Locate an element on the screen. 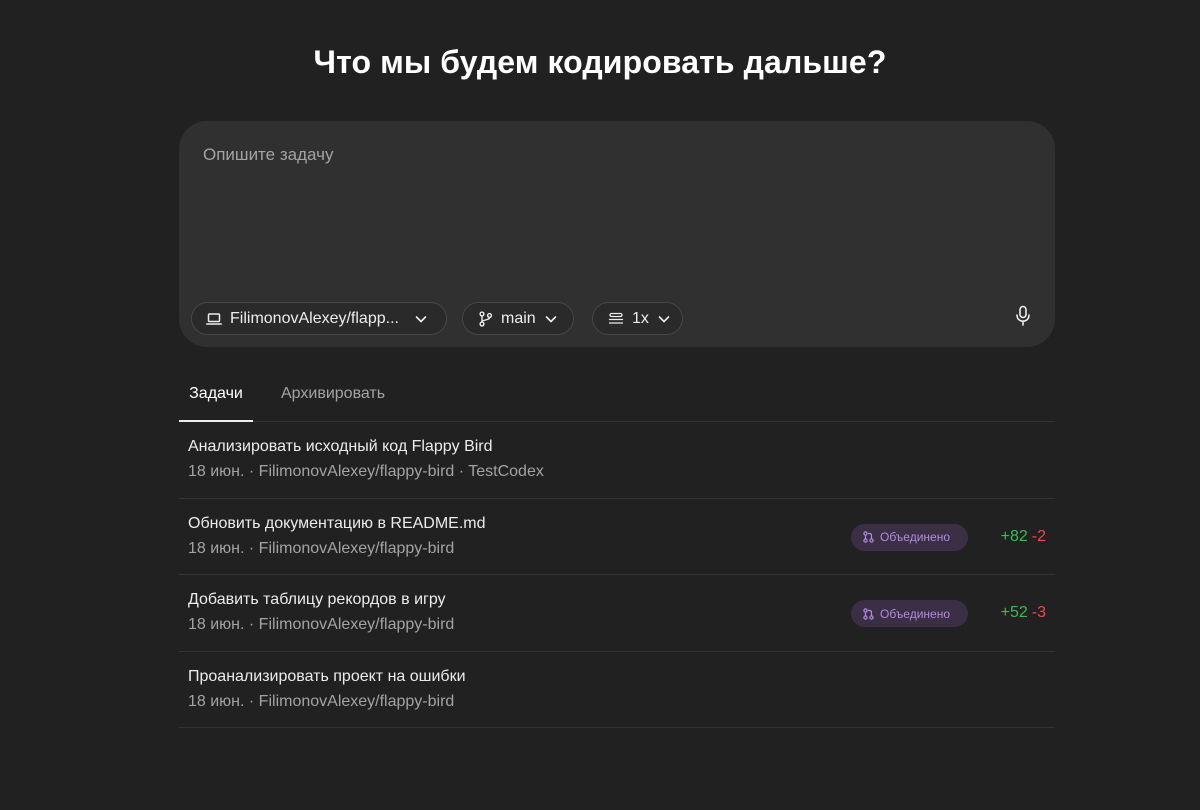 Image resolution: width=1200 pixels, height=810 pixels. branch-selector: main is located at coordinates (518, 318).